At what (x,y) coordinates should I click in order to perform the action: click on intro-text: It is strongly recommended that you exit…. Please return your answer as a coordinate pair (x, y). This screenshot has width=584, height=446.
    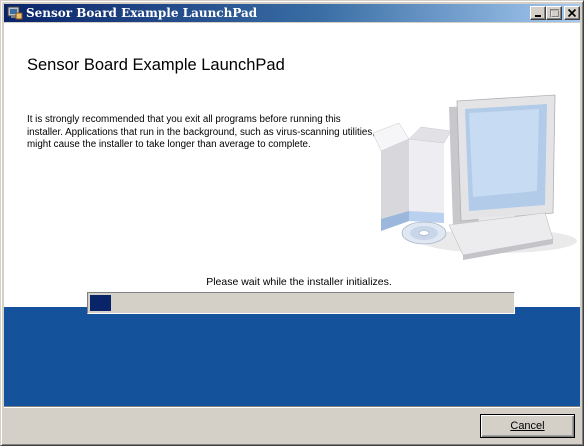
    Looking at the image, I should click on (201, 132).